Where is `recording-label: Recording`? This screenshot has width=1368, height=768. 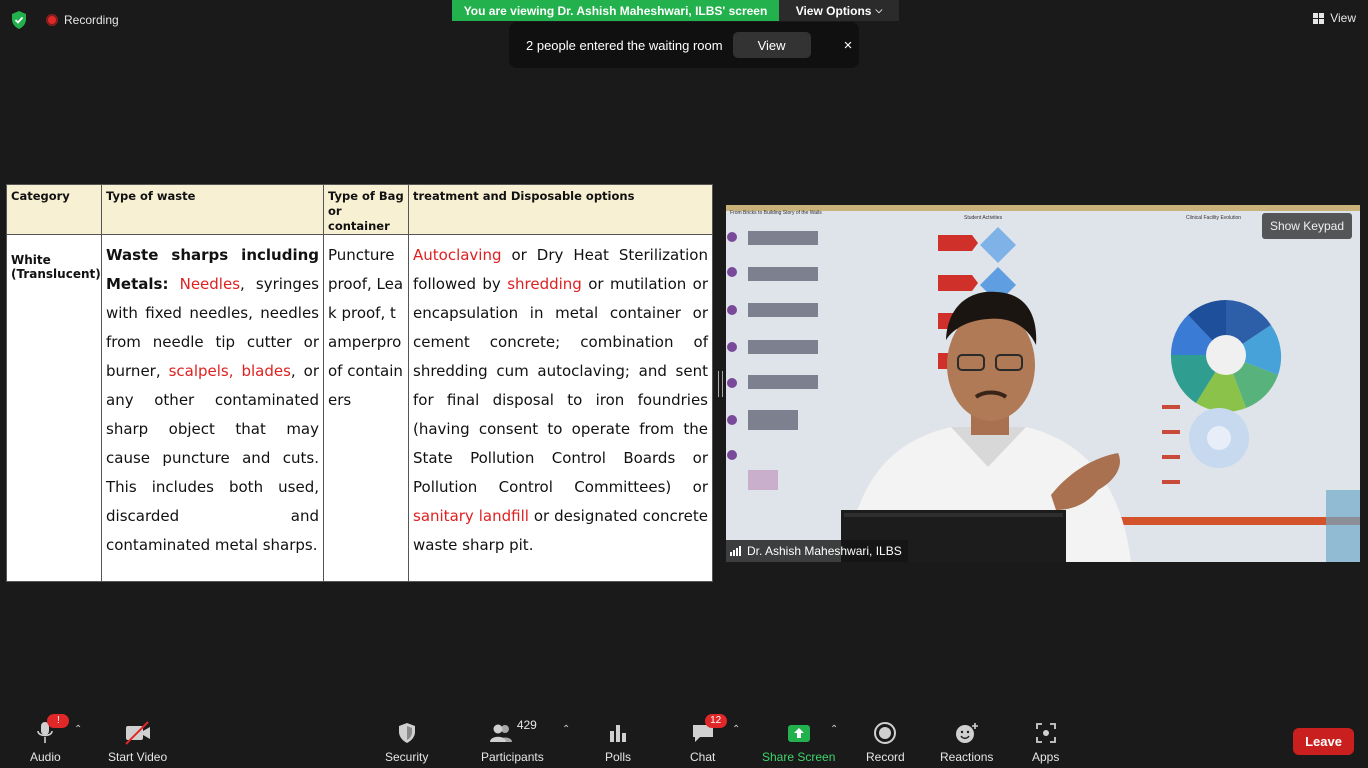
recording-label: Recording is located at coordinates (91, 20).